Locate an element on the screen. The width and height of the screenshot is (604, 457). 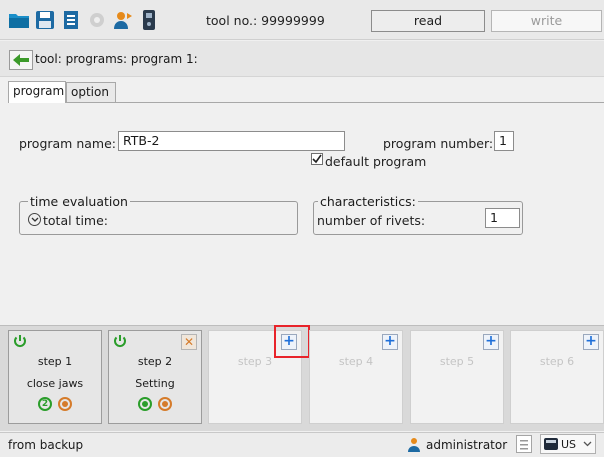
back-arrow-icon is located at coordinates (21, 60).